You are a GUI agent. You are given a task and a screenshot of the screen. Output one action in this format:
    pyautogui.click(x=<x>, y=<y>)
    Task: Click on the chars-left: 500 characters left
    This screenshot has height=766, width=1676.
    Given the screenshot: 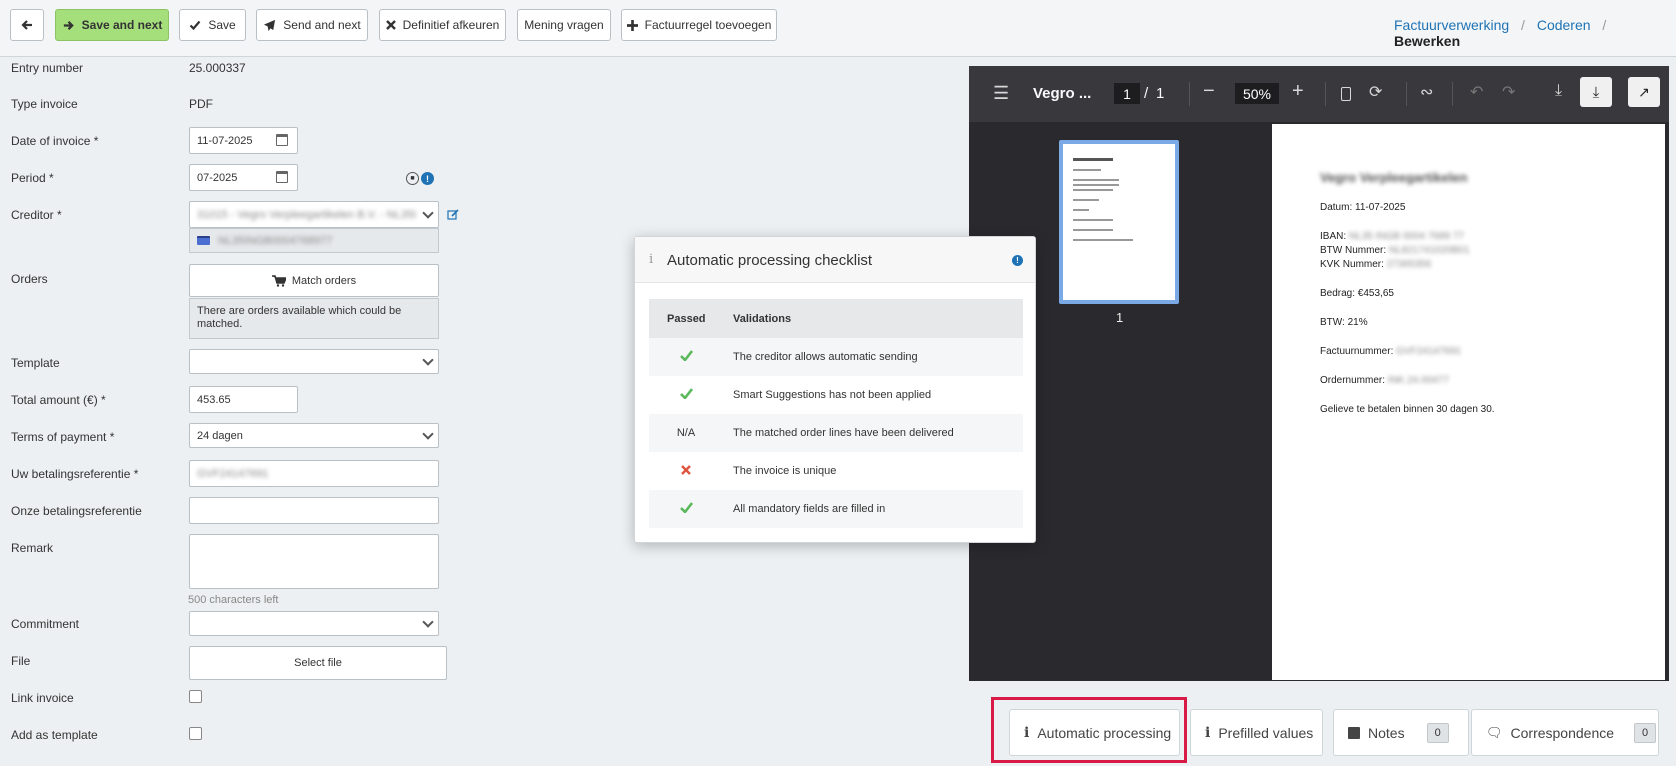 What is the action you would take?
    pyautogui.click(x=233, y=600)
    